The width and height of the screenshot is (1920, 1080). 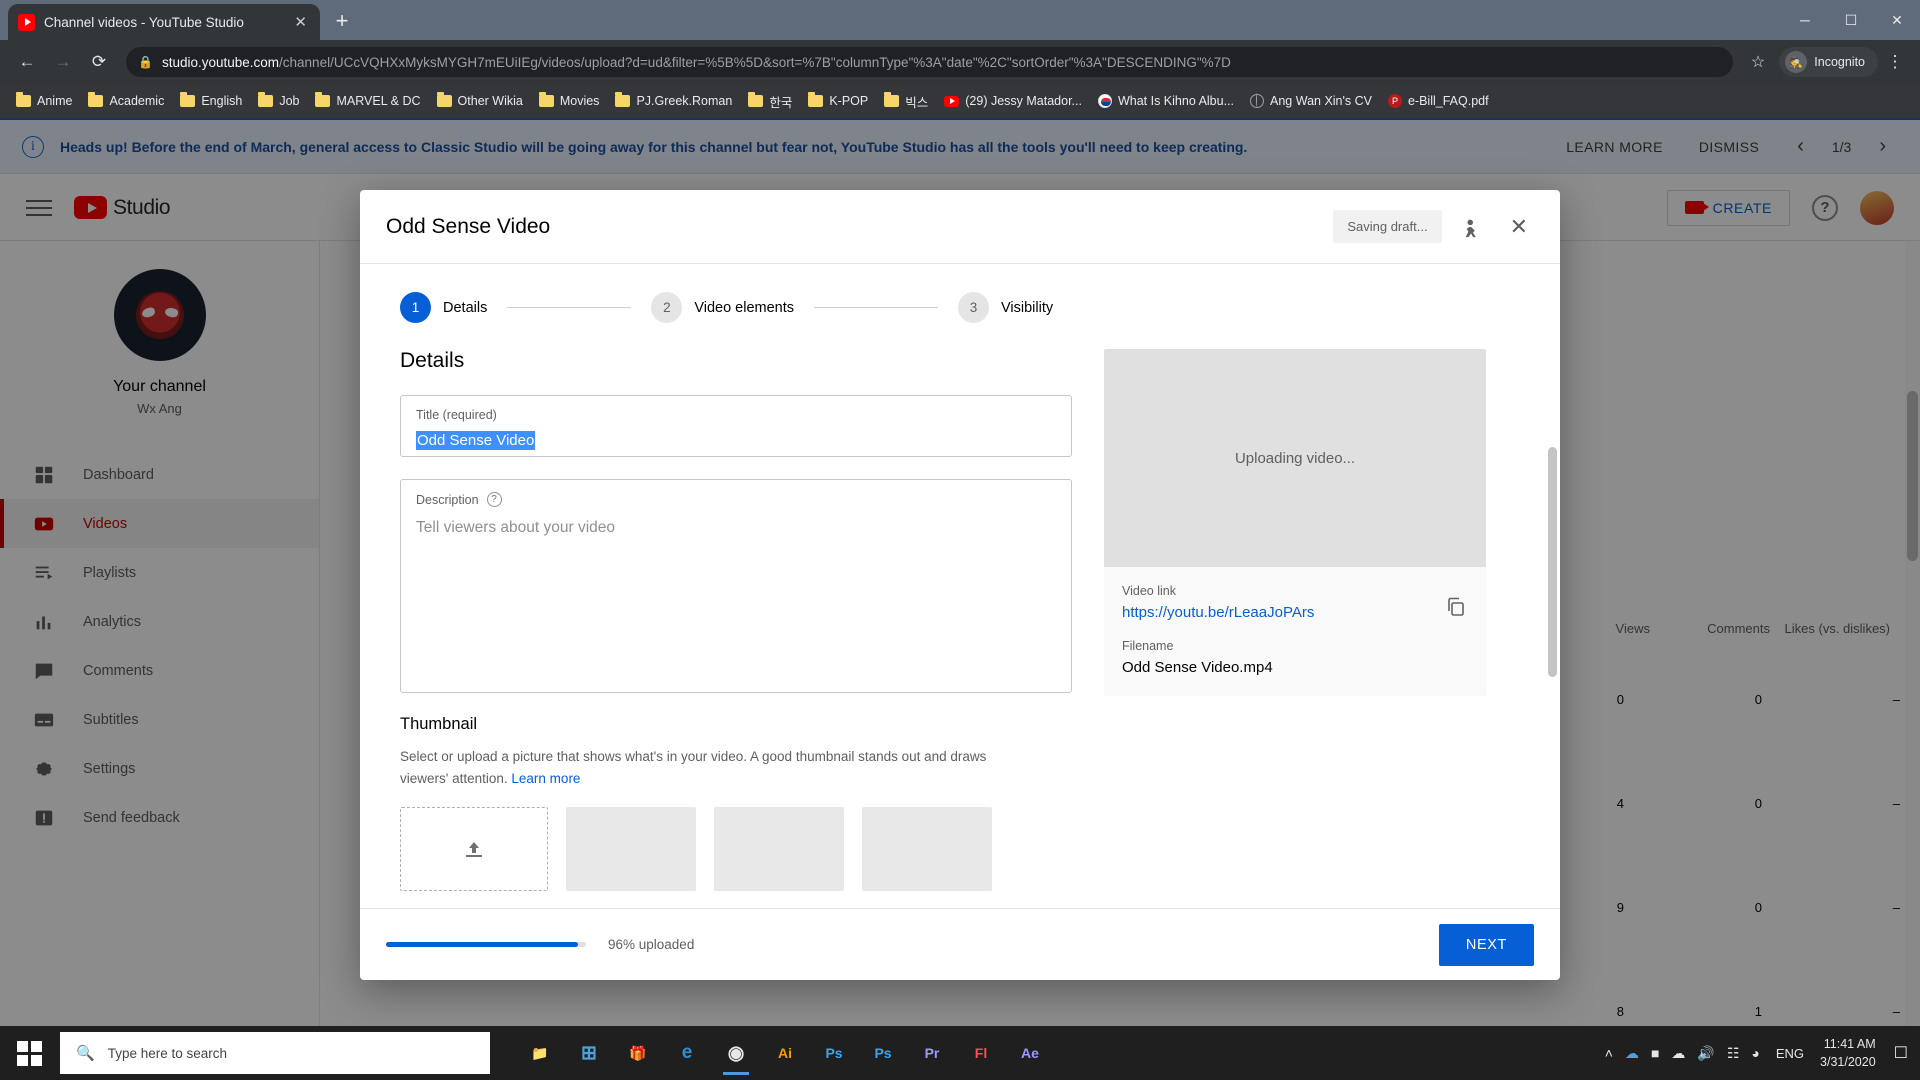 I want to click on app-glyph: Fl, so click(x=981, y=1053).